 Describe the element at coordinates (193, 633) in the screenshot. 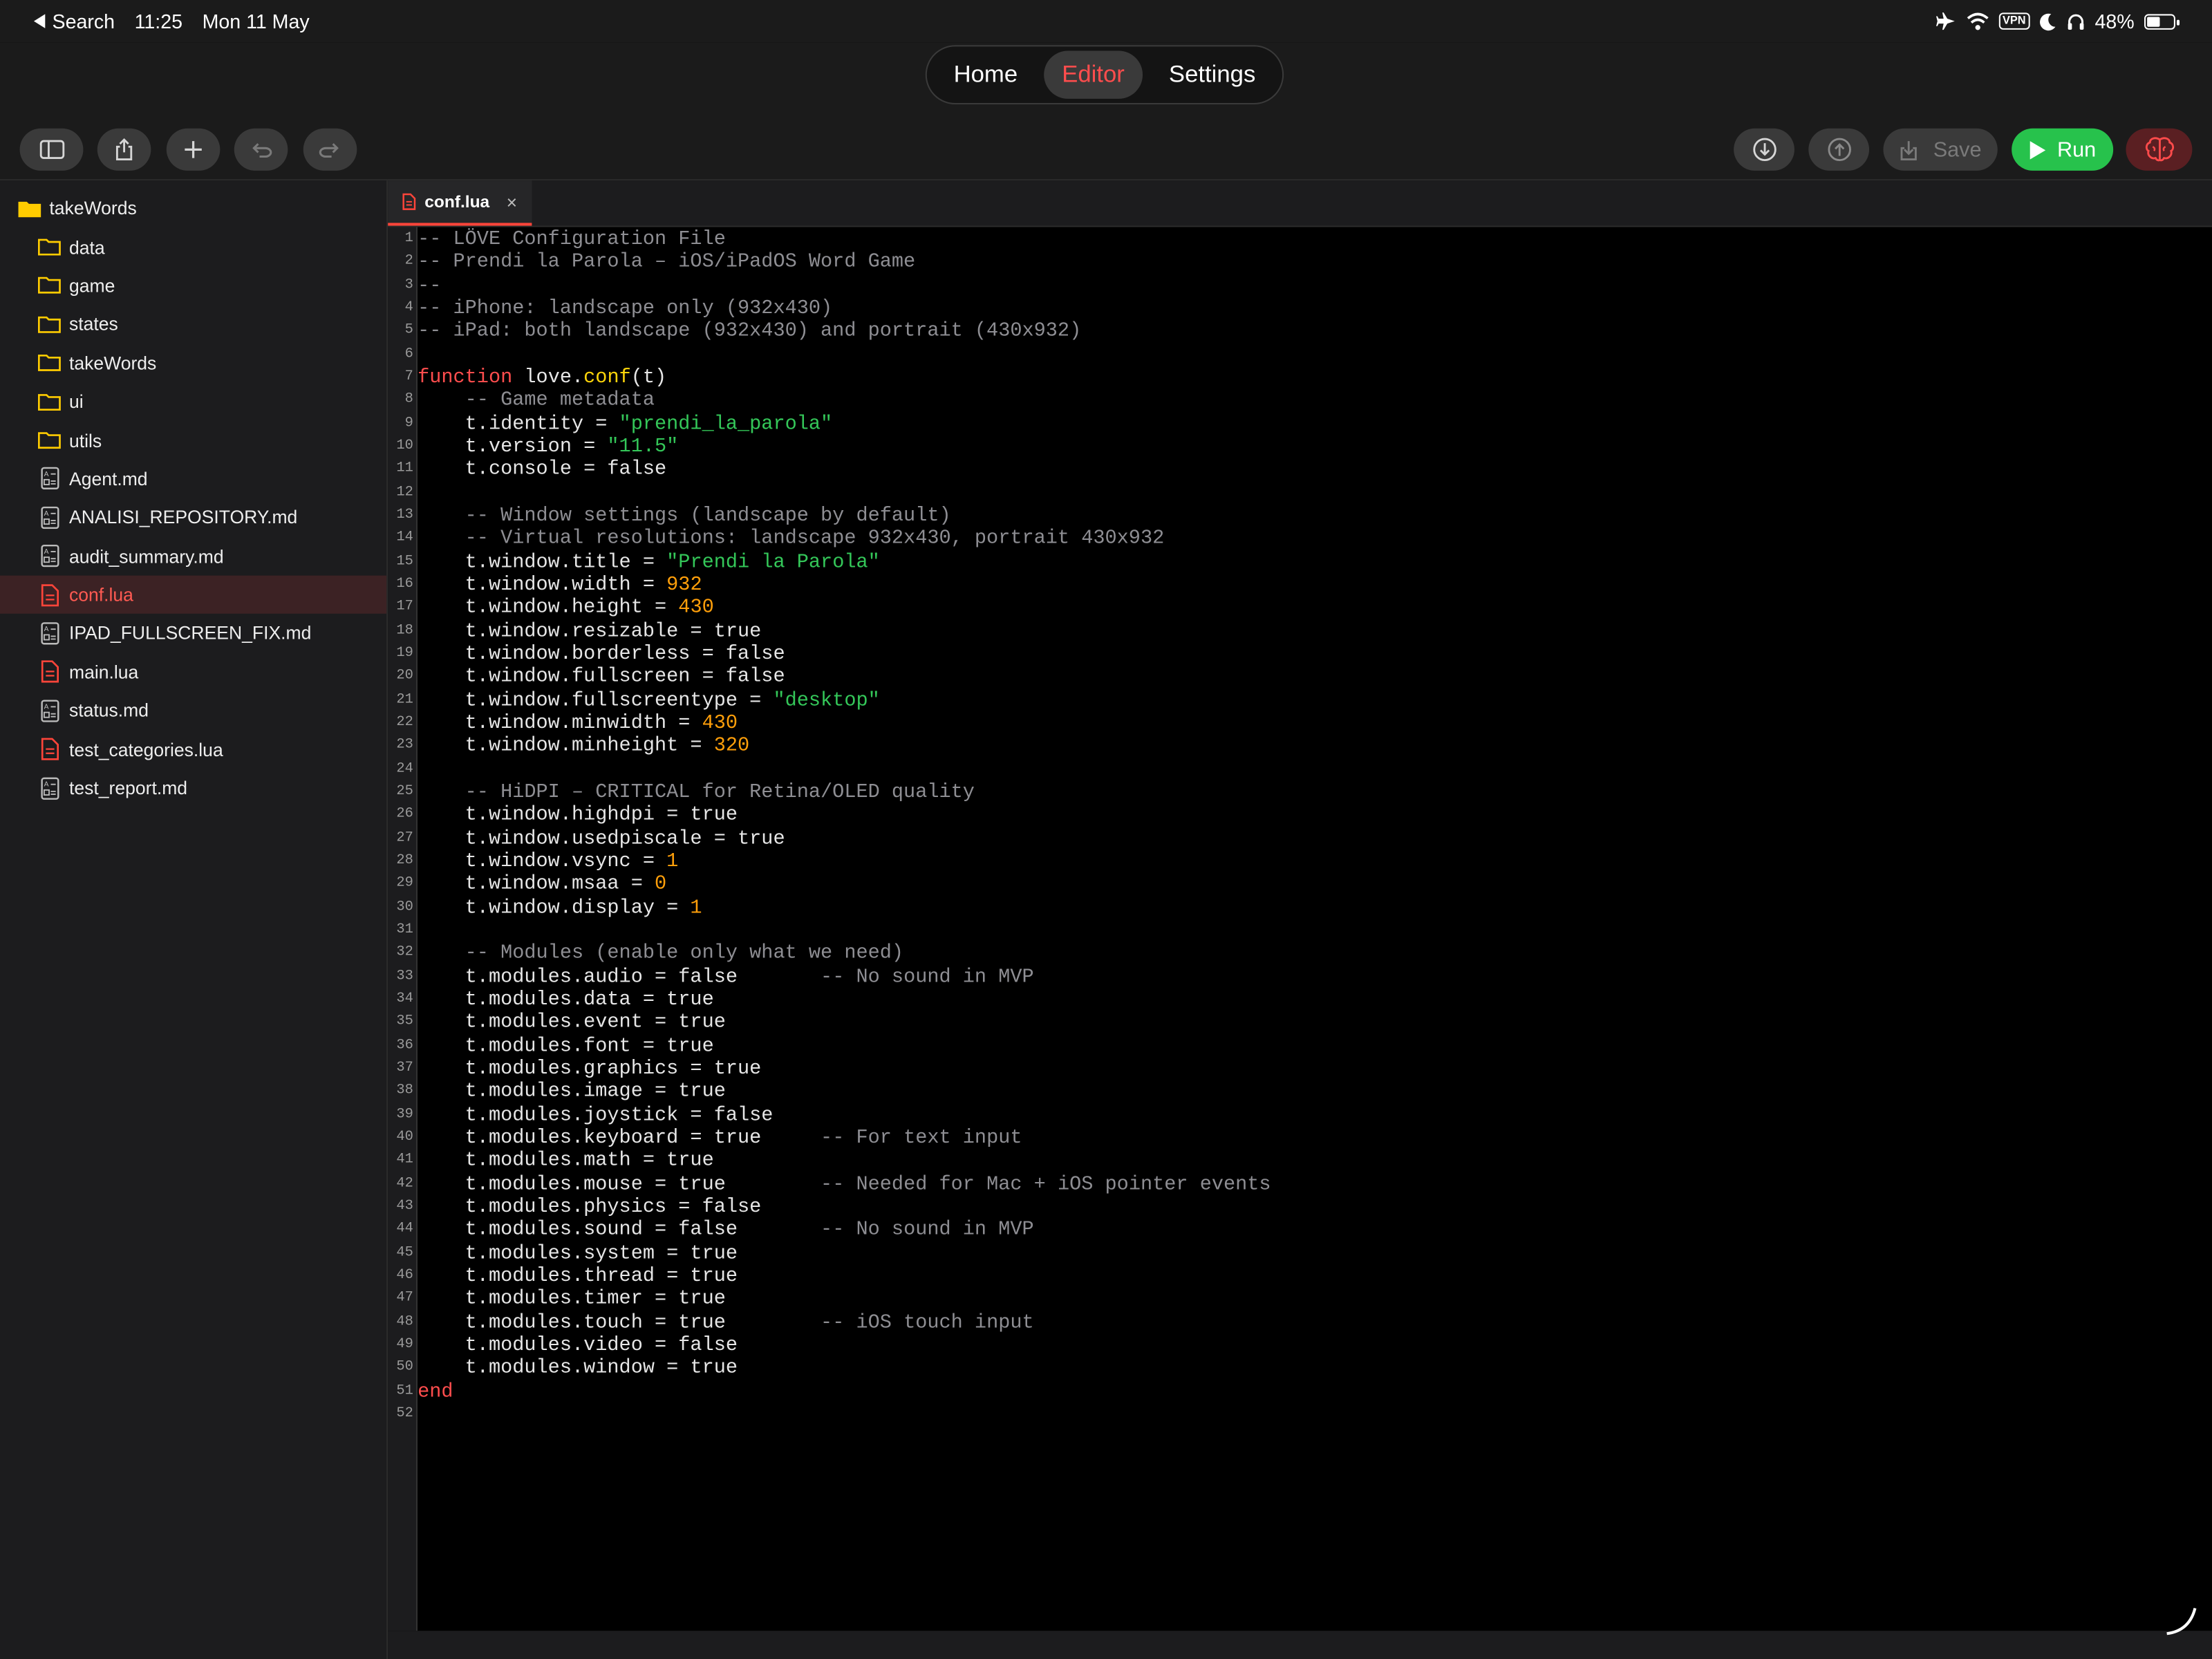

I see `file-tree-item: A IPAD_FULLSCREEN_FIX.md` at that location.